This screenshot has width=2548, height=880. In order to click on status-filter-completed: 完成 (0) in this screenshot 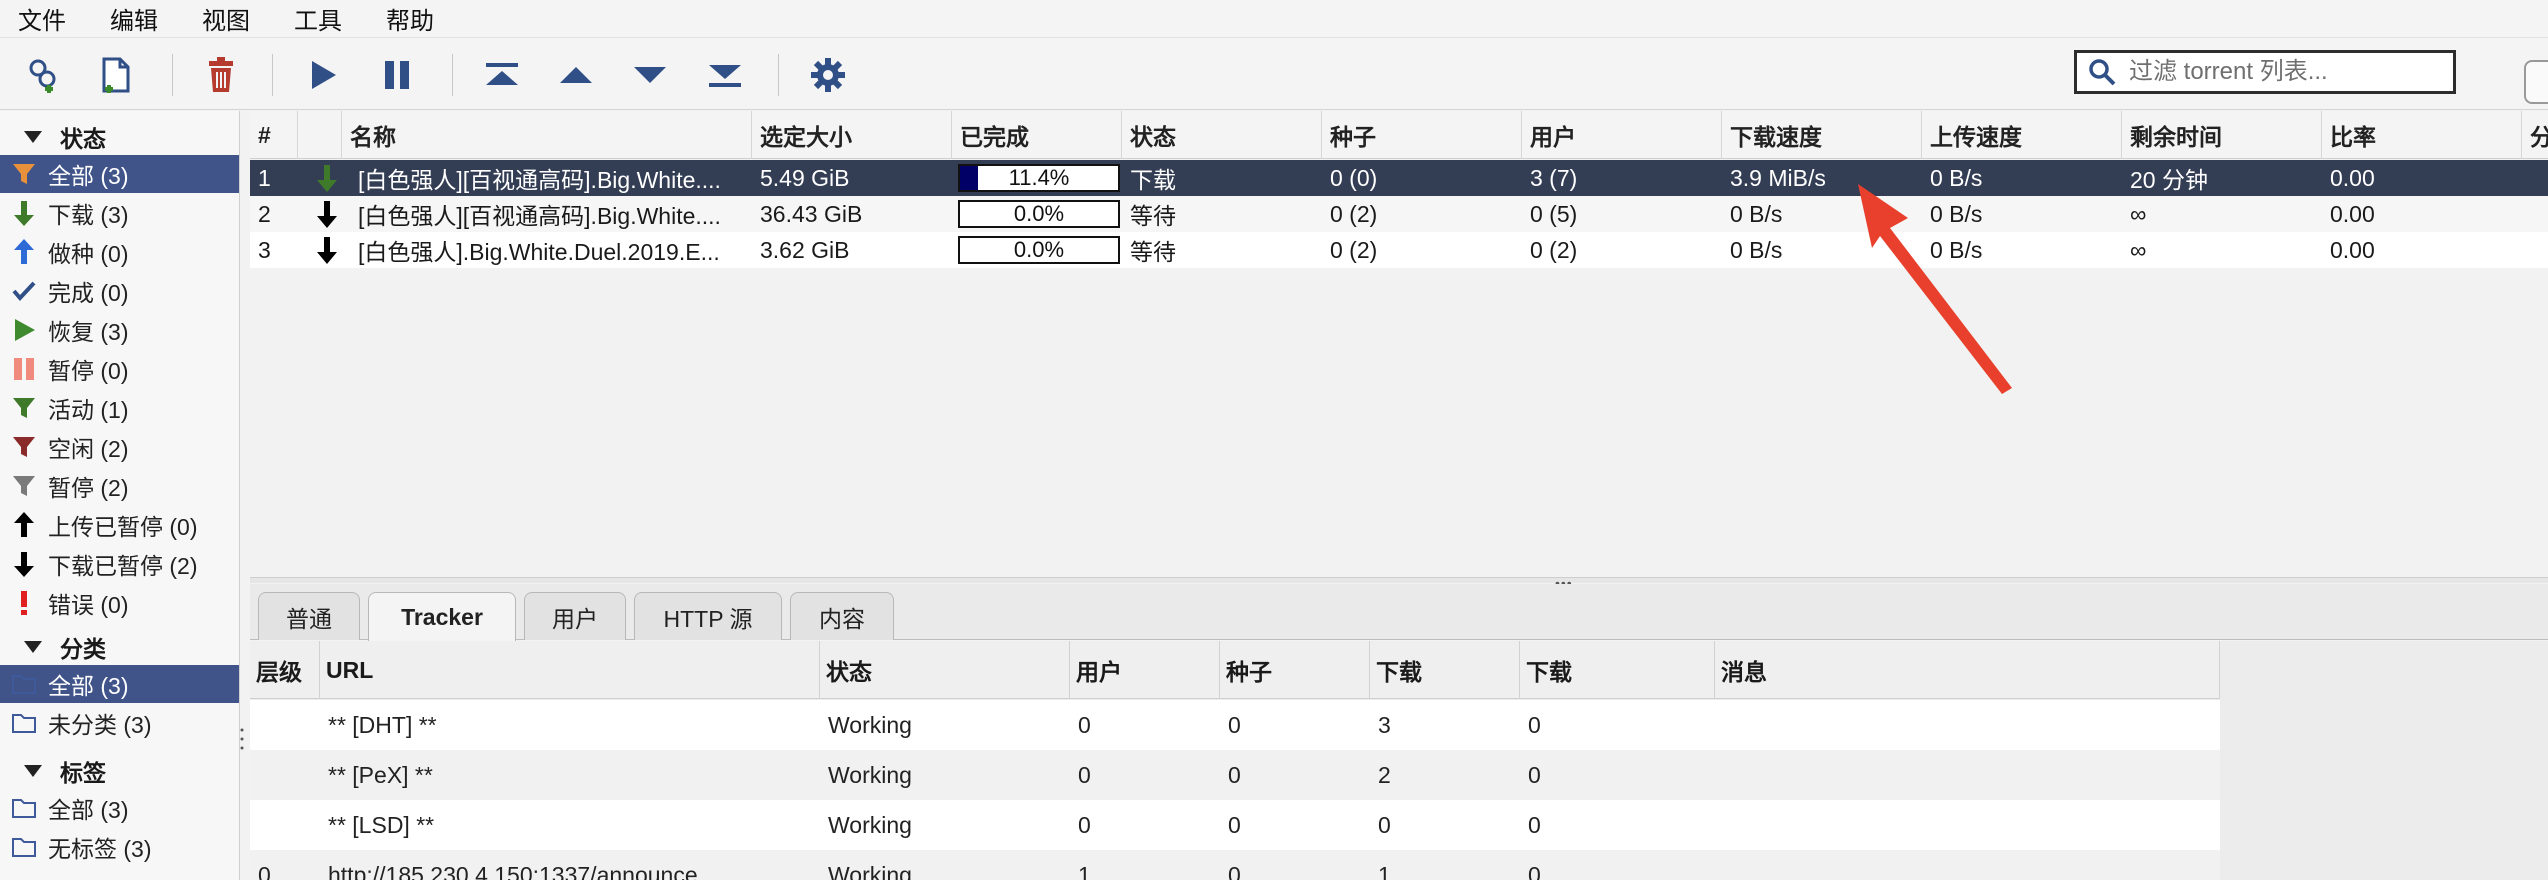, I will do `click(119, 291)`.